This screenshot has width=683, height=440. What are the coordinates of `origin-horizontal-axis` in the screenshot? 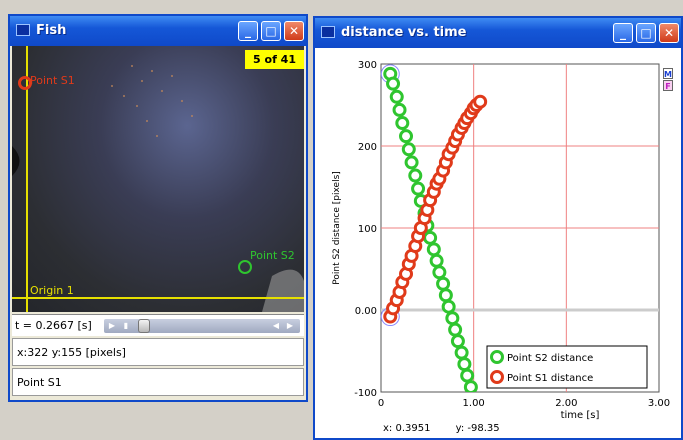 It's located at (158, 298).